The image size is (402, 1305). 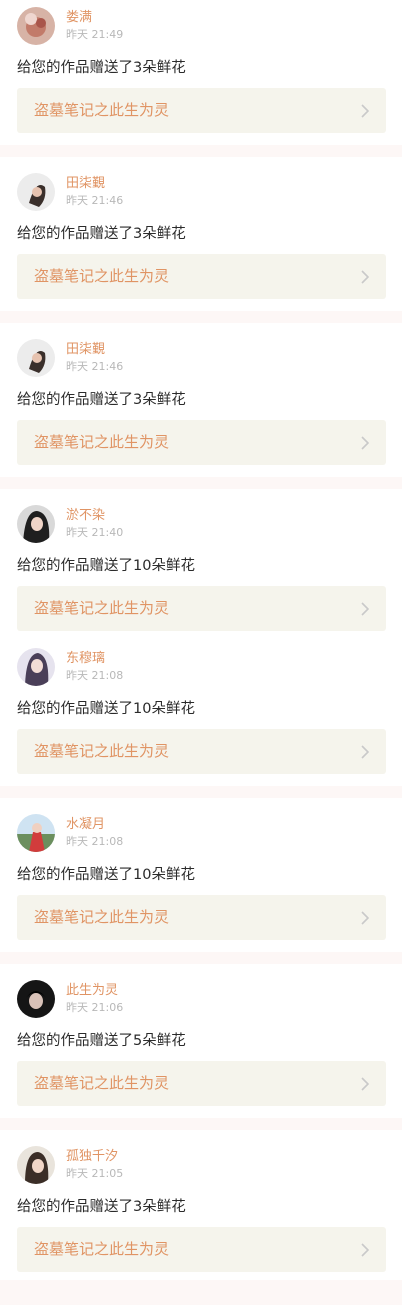 What do you see at coordinates (201, 890) in the screenshot?
I see `gift-entry: 水凝月 昨天 21:08 给您的作品赠送了10朵鲜花 盗墓笔记之此生为灵` at bounding box center [201, 890].